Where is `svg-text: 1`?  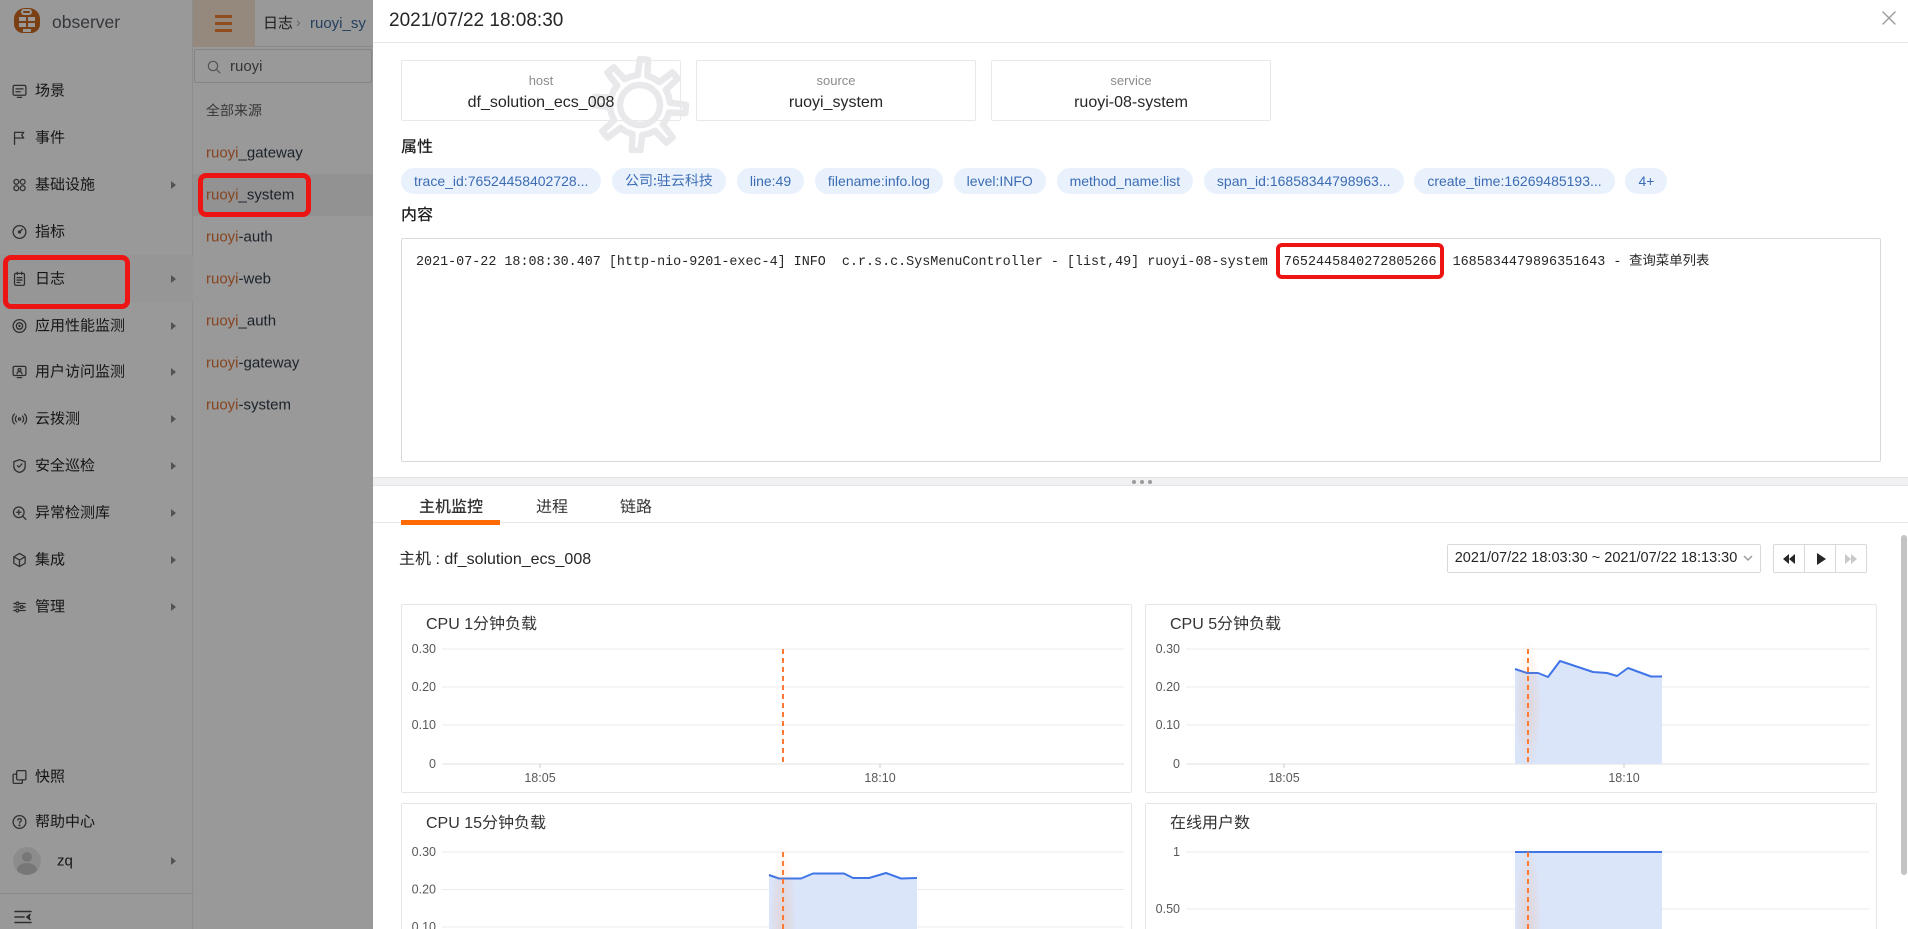
svg-text: 1 is located at coordinates (1176, 852).